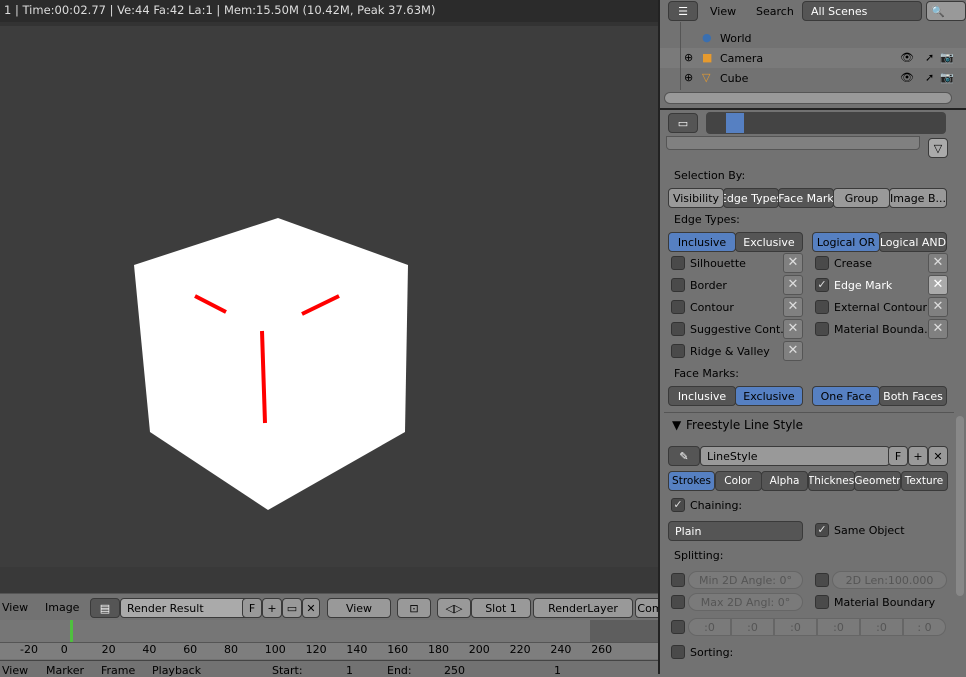 Image resolution: width=966 pixels, height=677 pixels. I want to click on linestyle-tab: Alpha, so click(784, 481).